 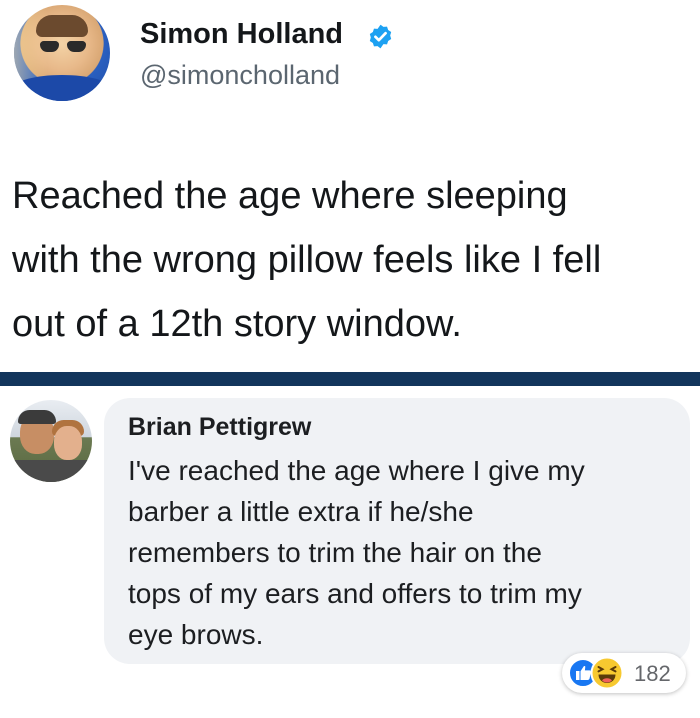 What do you see at coordinates (301, 511) in the screenshot?
I see `comment-text-line: barber a little extra if he/she` at bounding box center [301, 511].